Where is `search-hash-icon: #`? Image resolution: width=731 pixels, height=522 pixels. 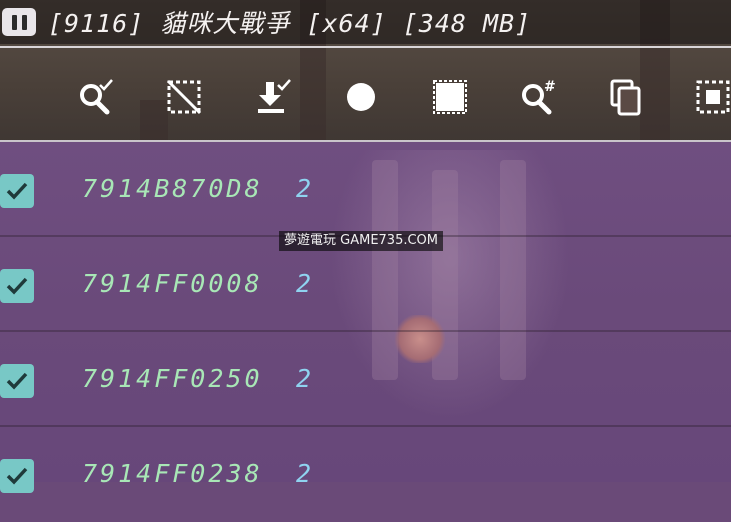
search-hash-icon: # is located at coordinates (539, 97).